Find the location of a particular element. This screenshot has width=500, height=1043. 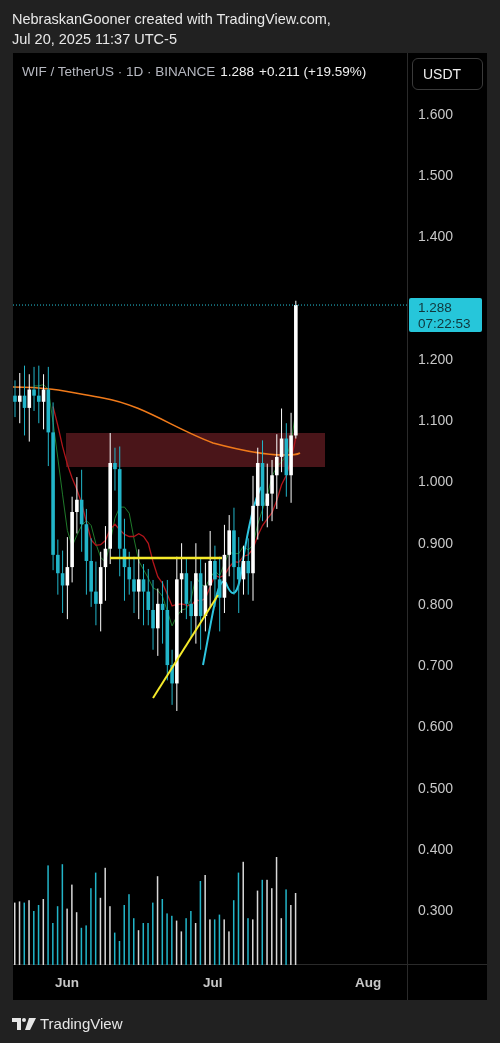

price-text: 1.288 is located at coordinates (237, 71).